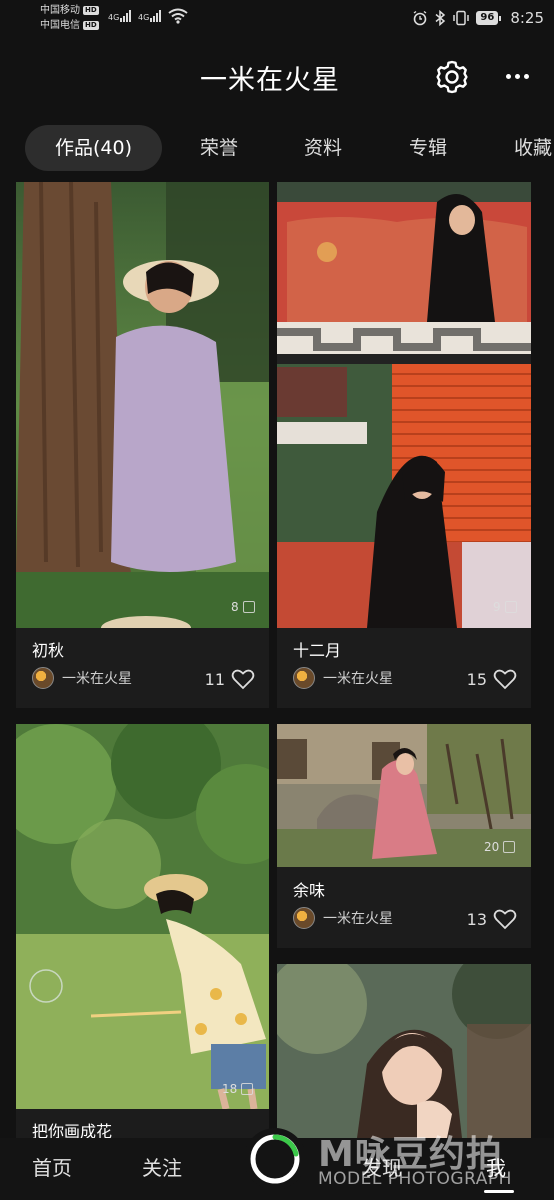 The width and height of the screenshot is (554, 1200). What do you see at coordinates (489, 18) in the screenshot?
I see `battery-indicator: 96` at bounding box center [489, 18].